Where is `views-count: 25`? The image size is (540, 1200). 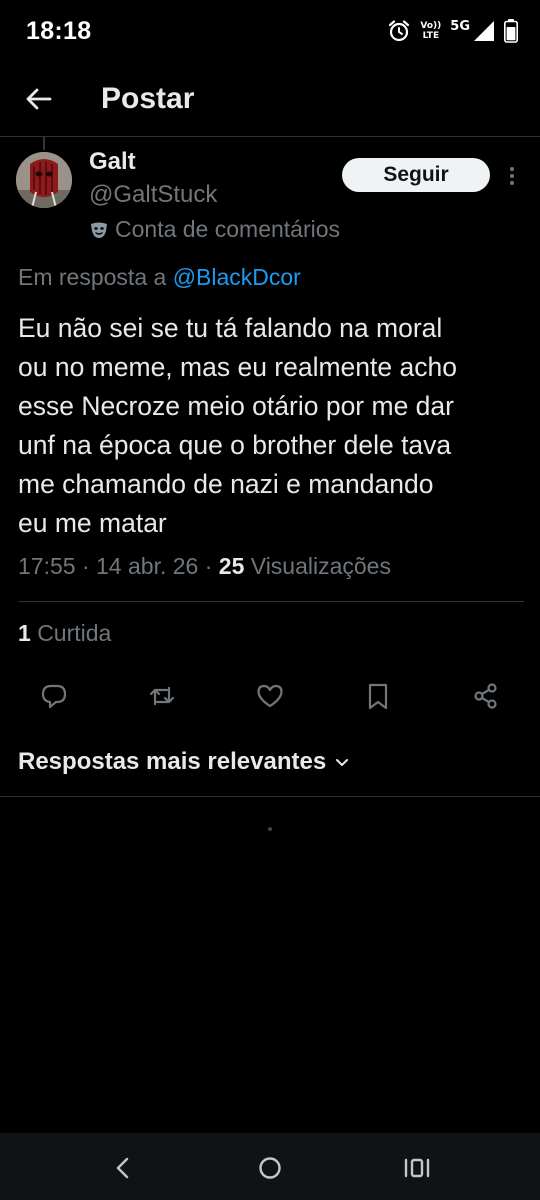
views-count: 25 is located at coordinates (231, 566).